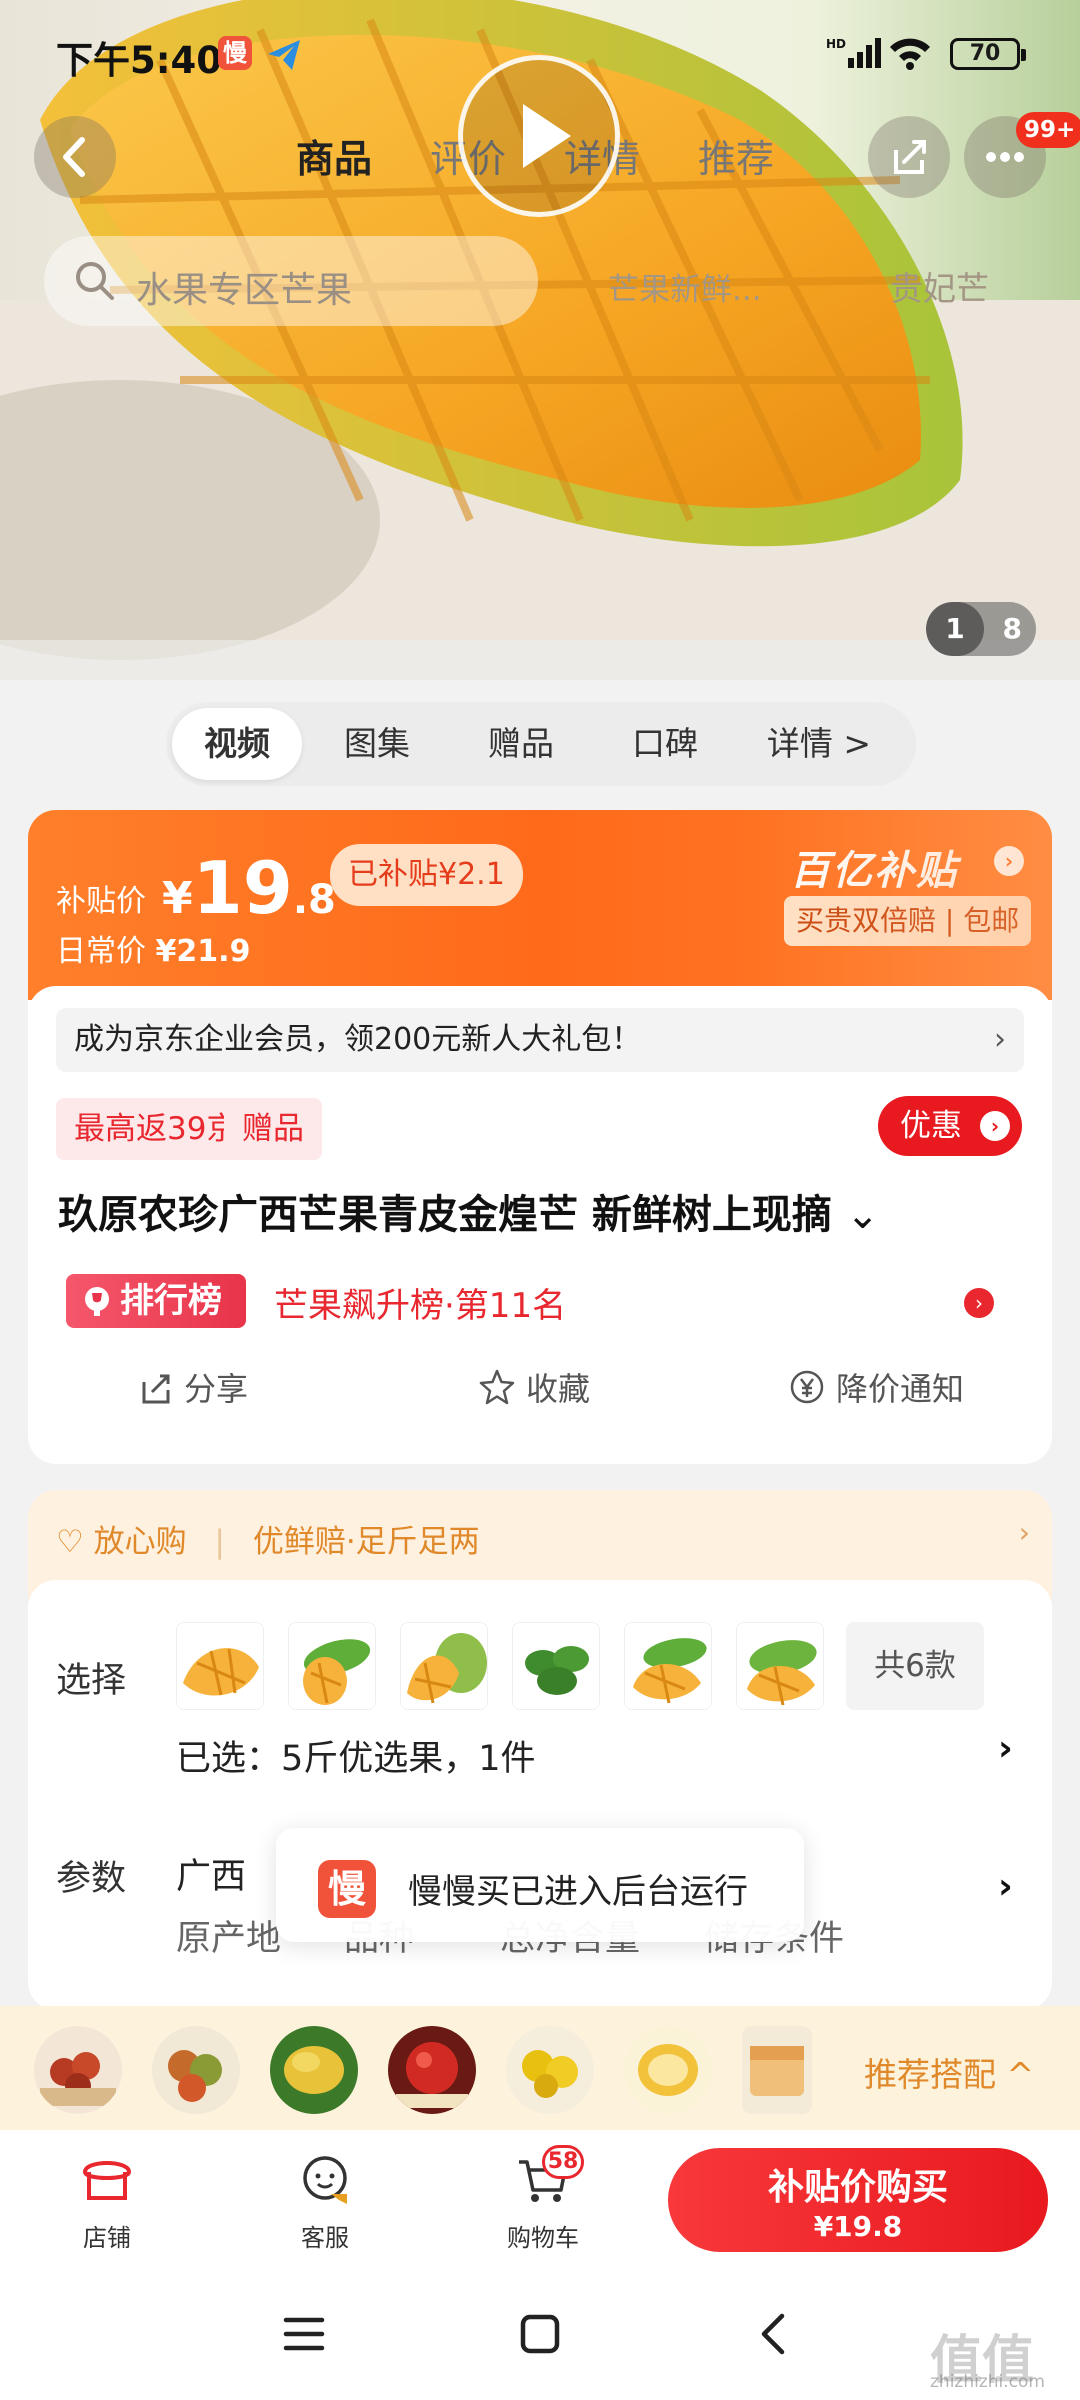 This screenshot has width=1080, height=2400. Describe the element at coordinates (987, 2382) in the screenshot. I see `watermark-url: zhizhizhi.com` at that location.